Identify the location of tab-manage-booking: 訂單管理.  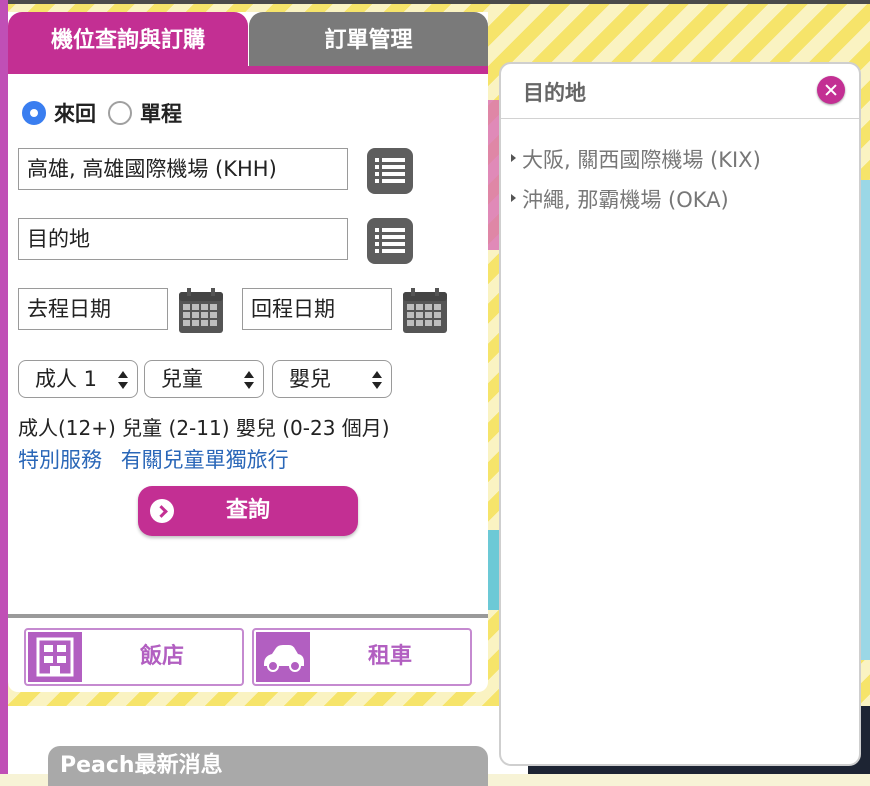
(368, 41).